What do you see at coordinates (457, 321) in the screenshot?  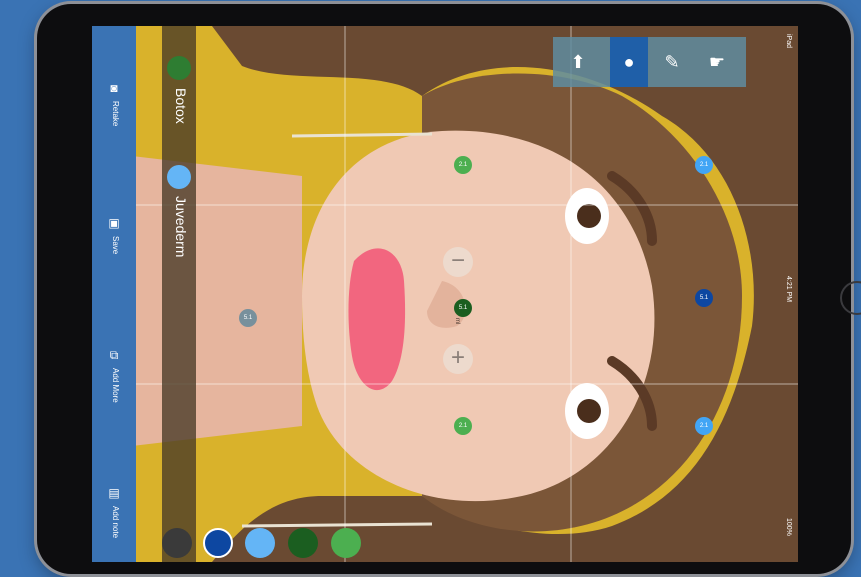 I see `ml-unit-label: ml` at bounding box center [457, 321].